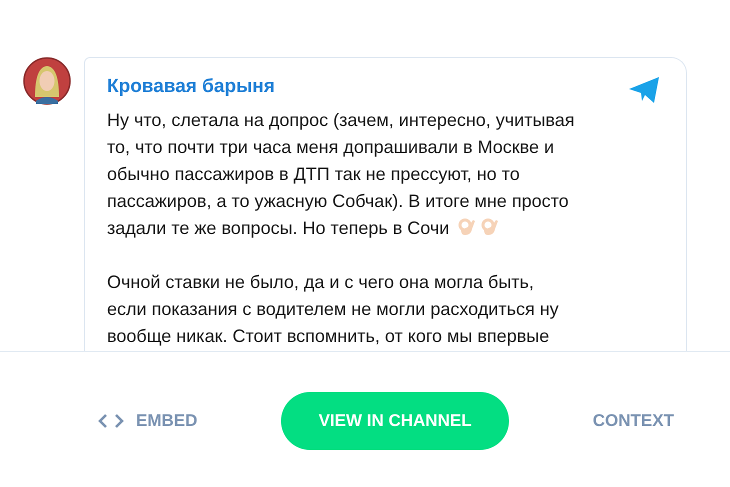 Image resolution: width=730 pixels, height=487 pixels. What do you see at coordinates (644, 90) in the screenshot?
I see `paper-plane-icon` at bounding box center [644, 90].